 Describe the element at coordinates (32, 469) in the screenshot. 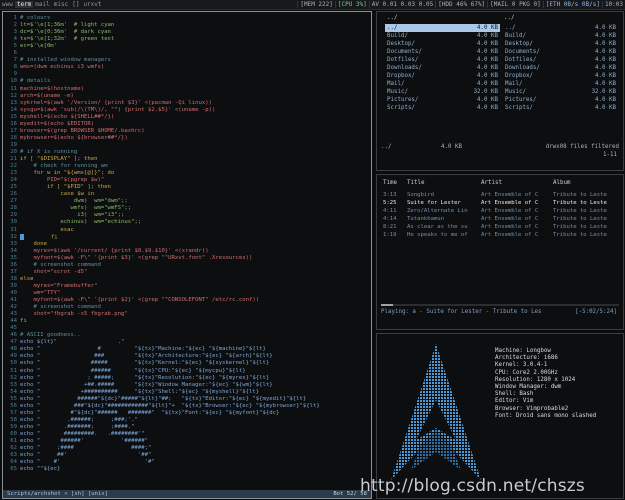

I see `code-line: 65 echo ""${ec}` at that location.